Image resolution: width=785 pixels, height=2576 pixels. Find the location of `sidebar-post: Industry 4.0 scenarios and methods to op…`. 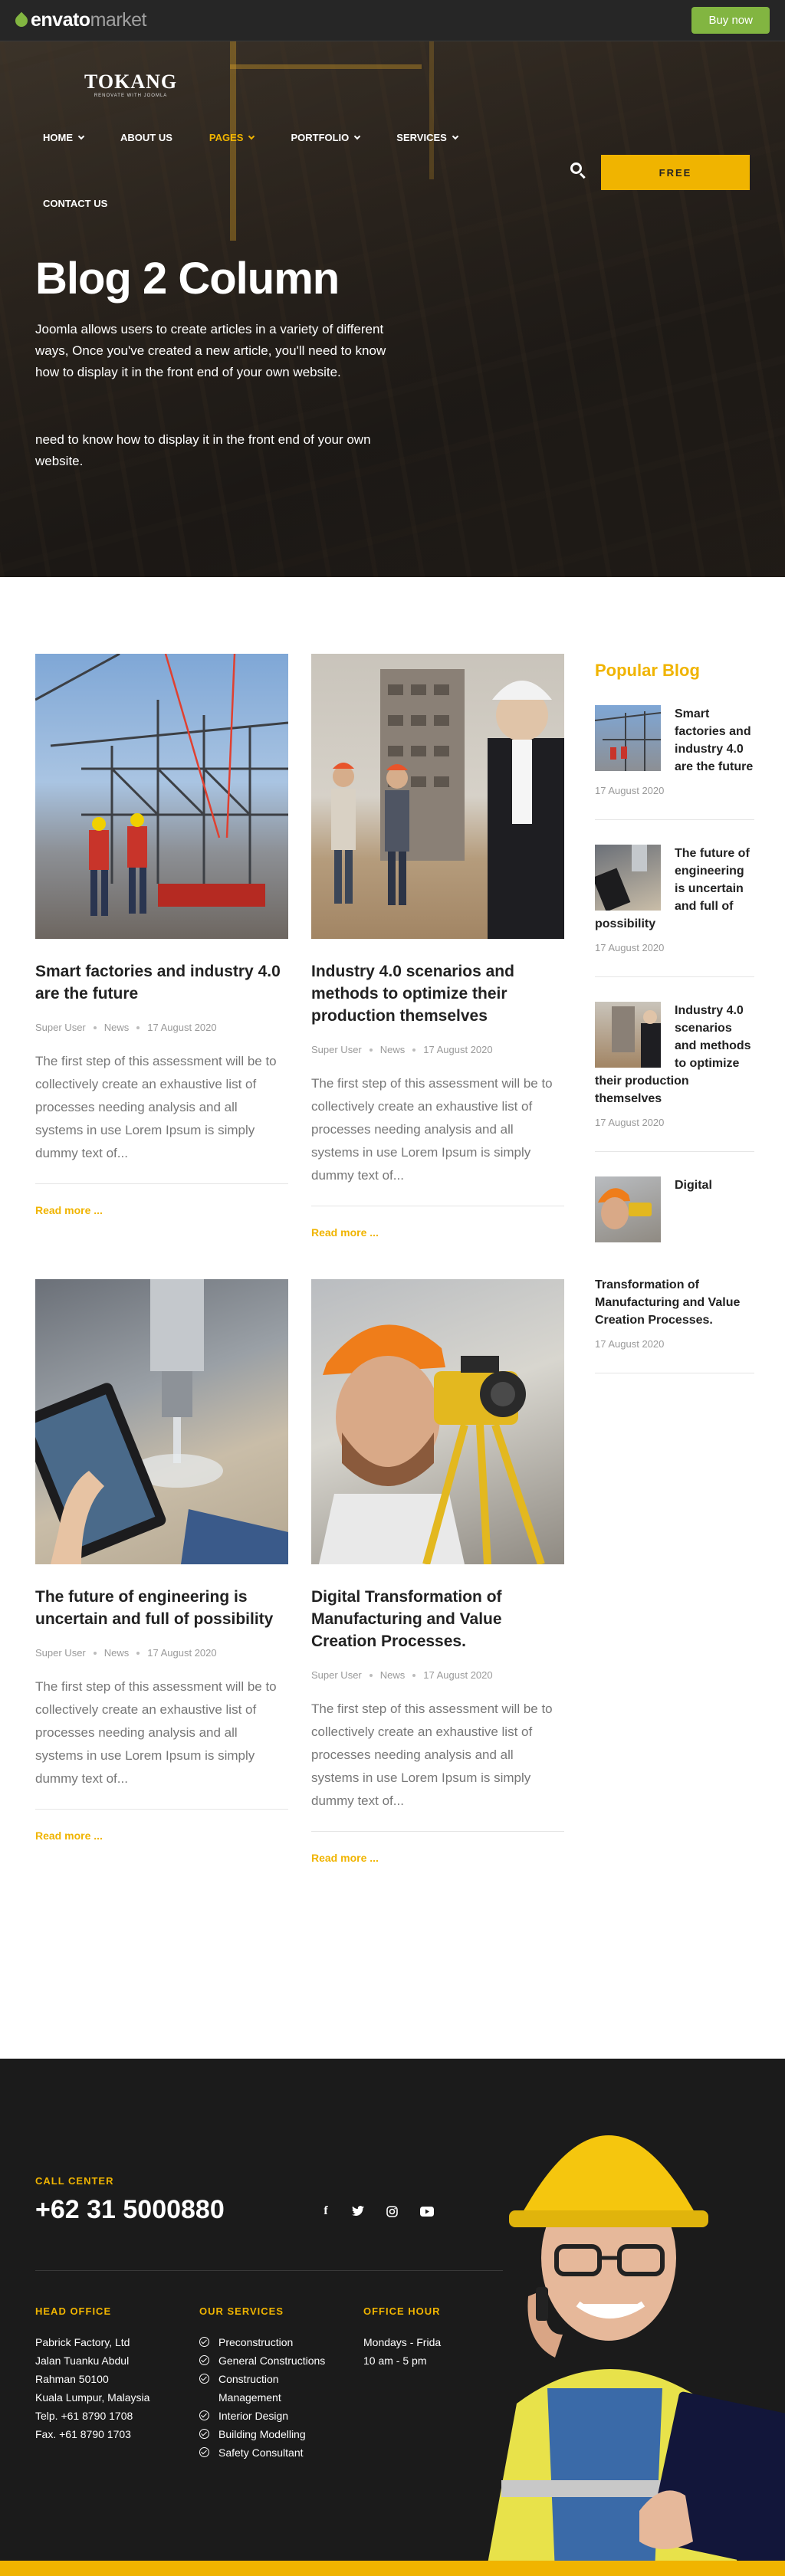

sidebar-post: Industry 4.0 scenarios and methods to op… is located at coordinates (674, 1077).